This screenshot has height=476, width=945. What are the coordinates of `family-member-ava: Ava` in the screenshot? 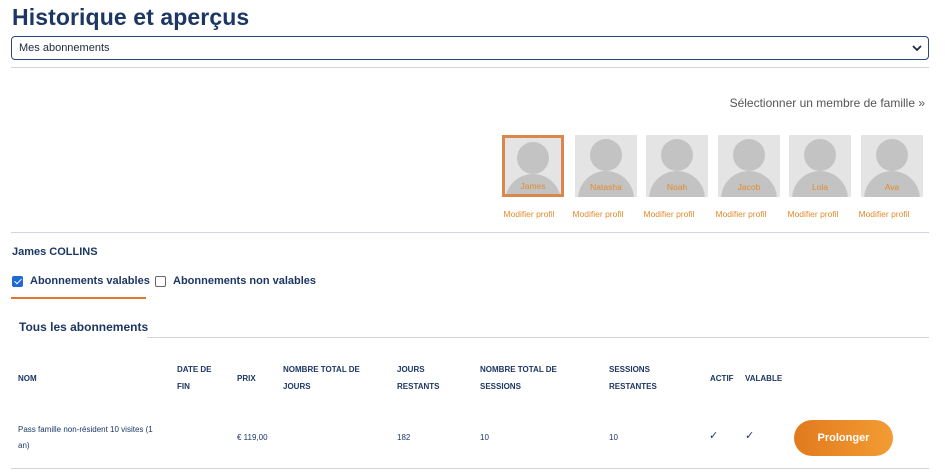 It's located at (892, 167).